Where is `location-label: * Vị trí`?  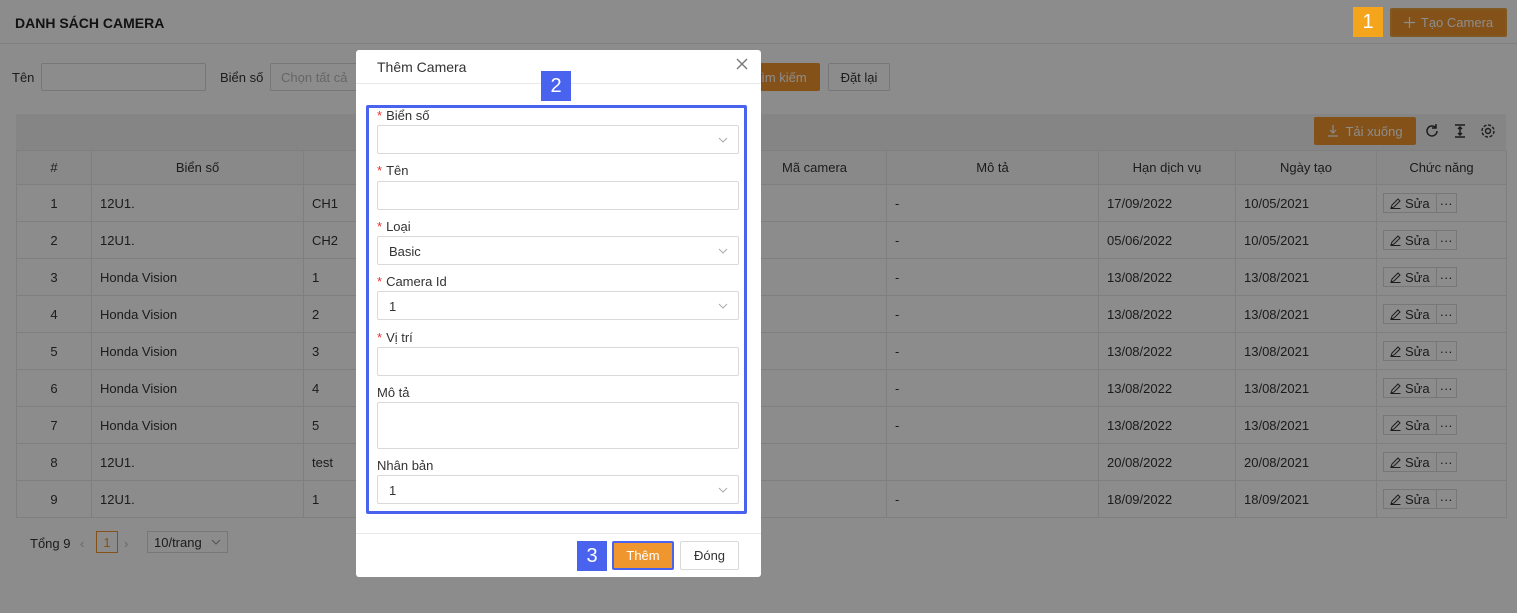
location-label: * Vị trí is located at coordinates (395, 337).